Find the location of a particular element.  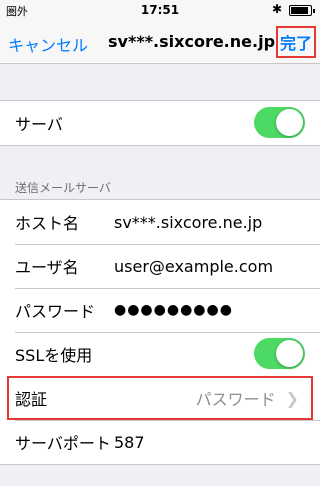

ssl-row: SSLを使用 is located at coordinates (160, 354).